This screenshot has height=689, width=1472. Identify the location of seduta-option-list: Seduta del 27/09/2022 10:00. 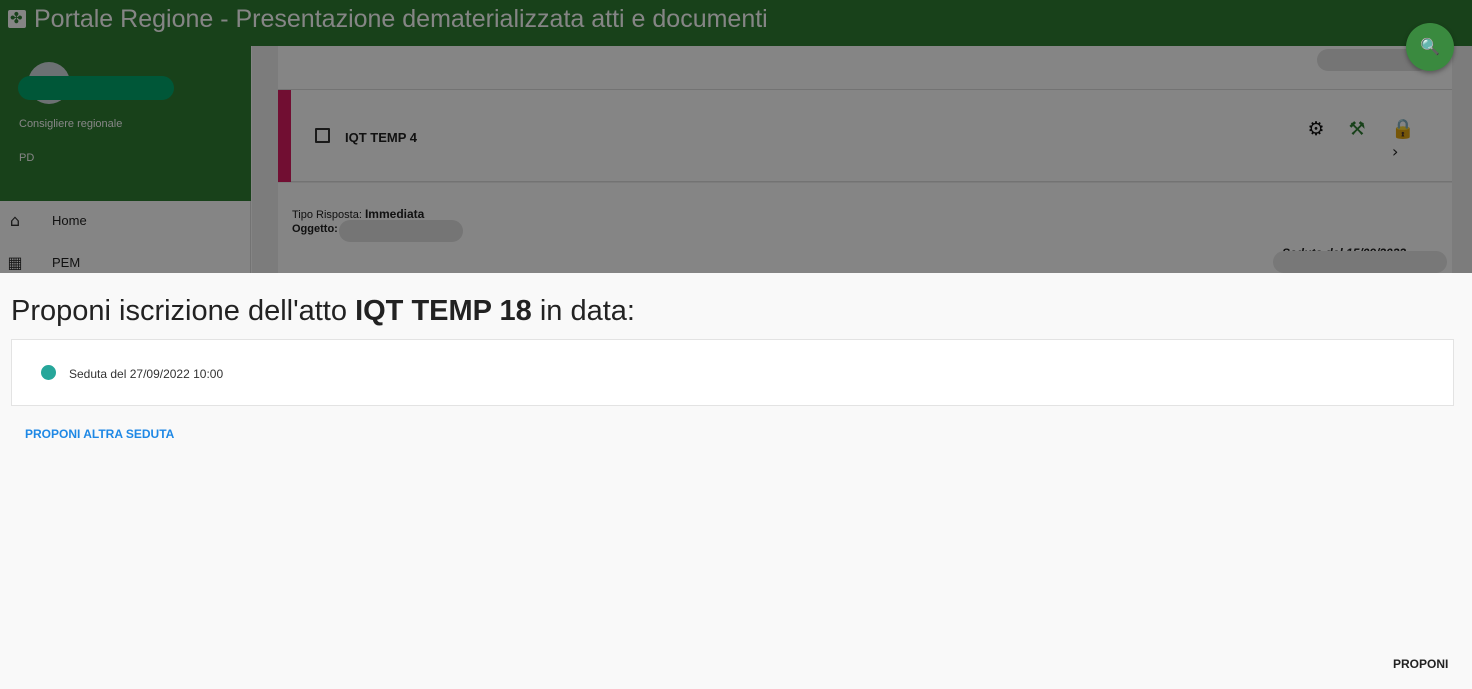
(732, 372).